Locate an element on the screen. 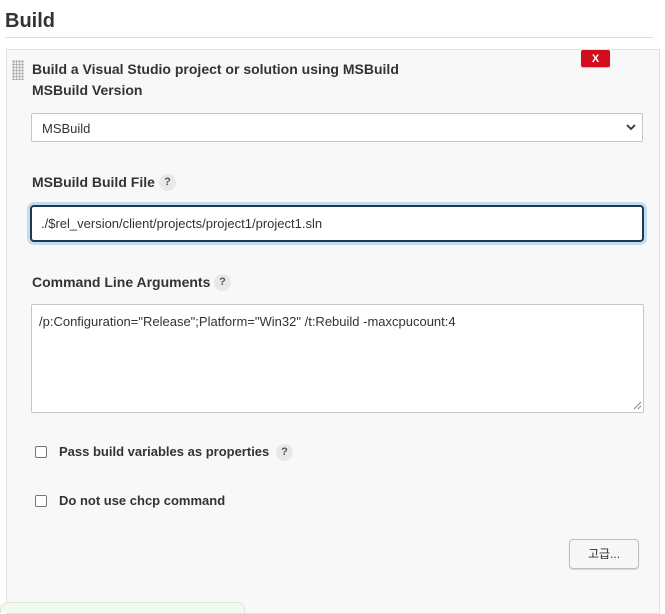 This screenshot has width=665, height=614. no-chcp-label: Do not use chcp command is located at coordinates (142, 500).